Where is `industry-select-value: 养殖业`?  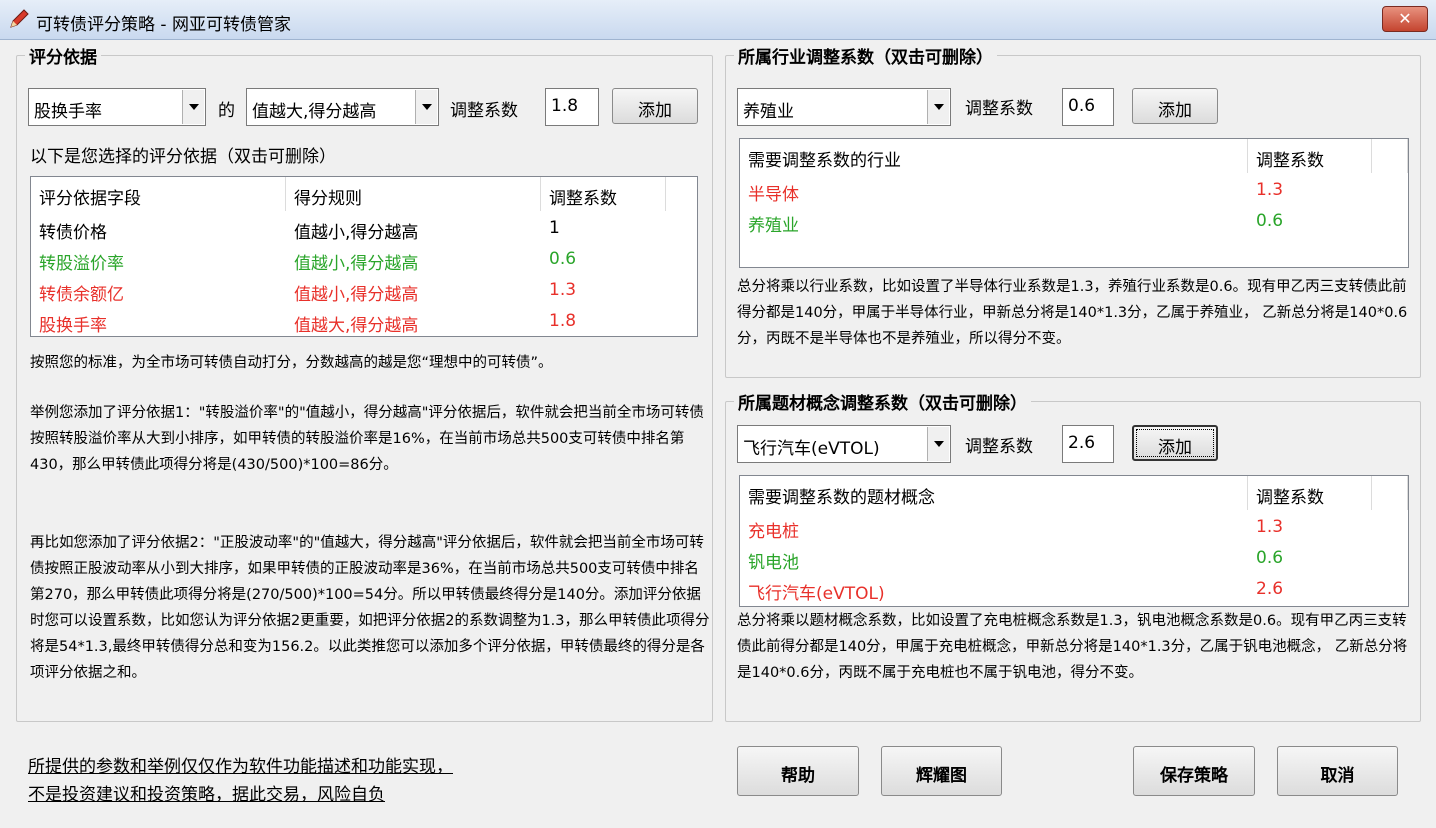 industry-select-value: 养殖业 is located at coordinates (768, 112).